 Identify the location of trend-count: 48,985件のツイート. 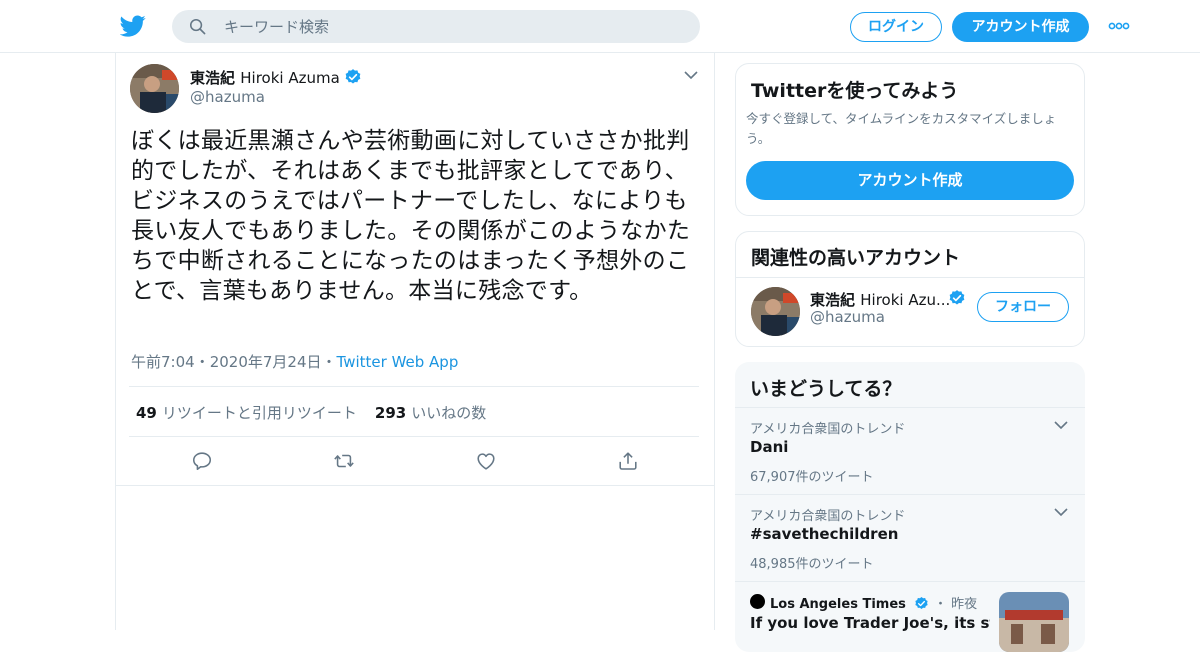
(812, 564).